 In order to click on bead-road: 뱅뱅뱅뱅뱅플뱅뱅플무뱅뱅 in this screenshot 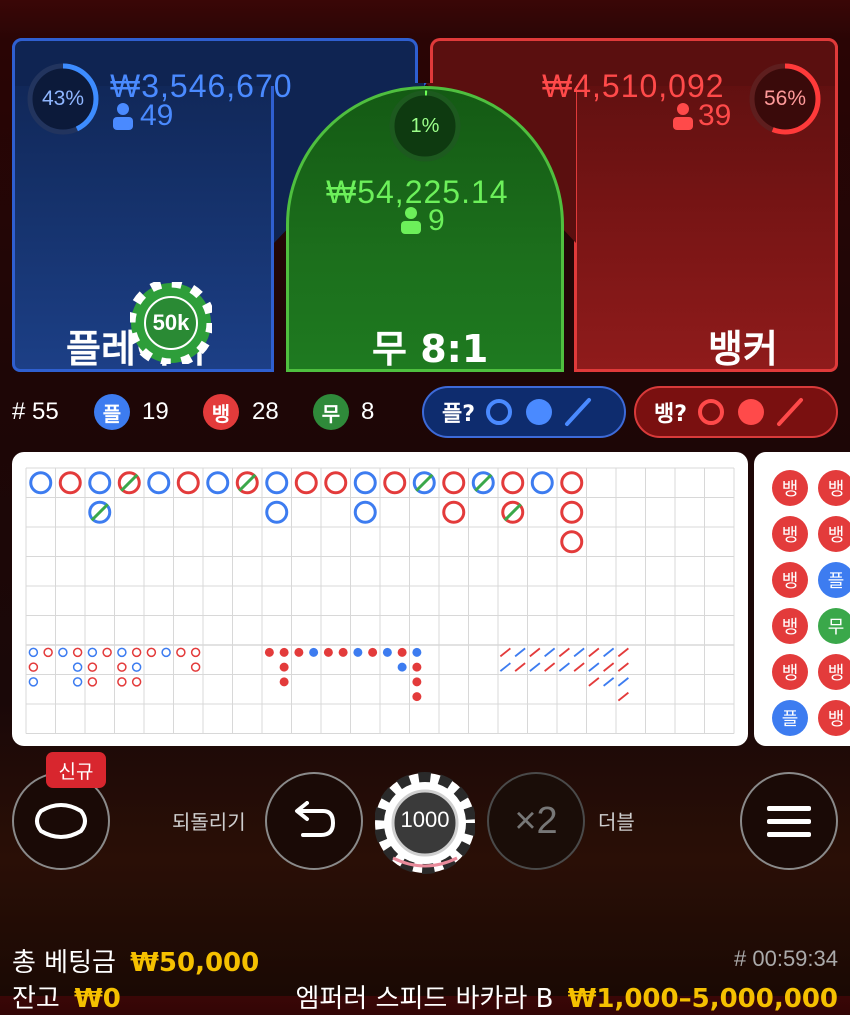, I will do `click(802, 599)`.